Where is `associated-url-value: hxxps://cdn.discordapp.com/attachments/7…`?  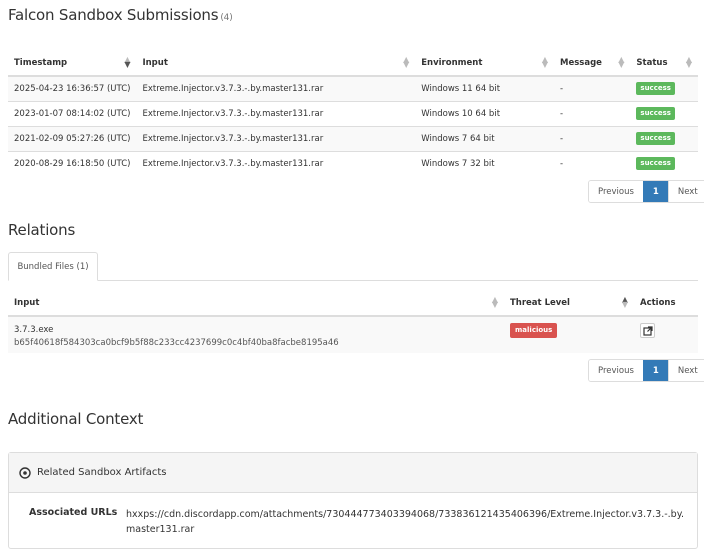
associated-url-value: hxxps://cdn.discordapp.com/attachments/7… is located at coordinates (408, 522).